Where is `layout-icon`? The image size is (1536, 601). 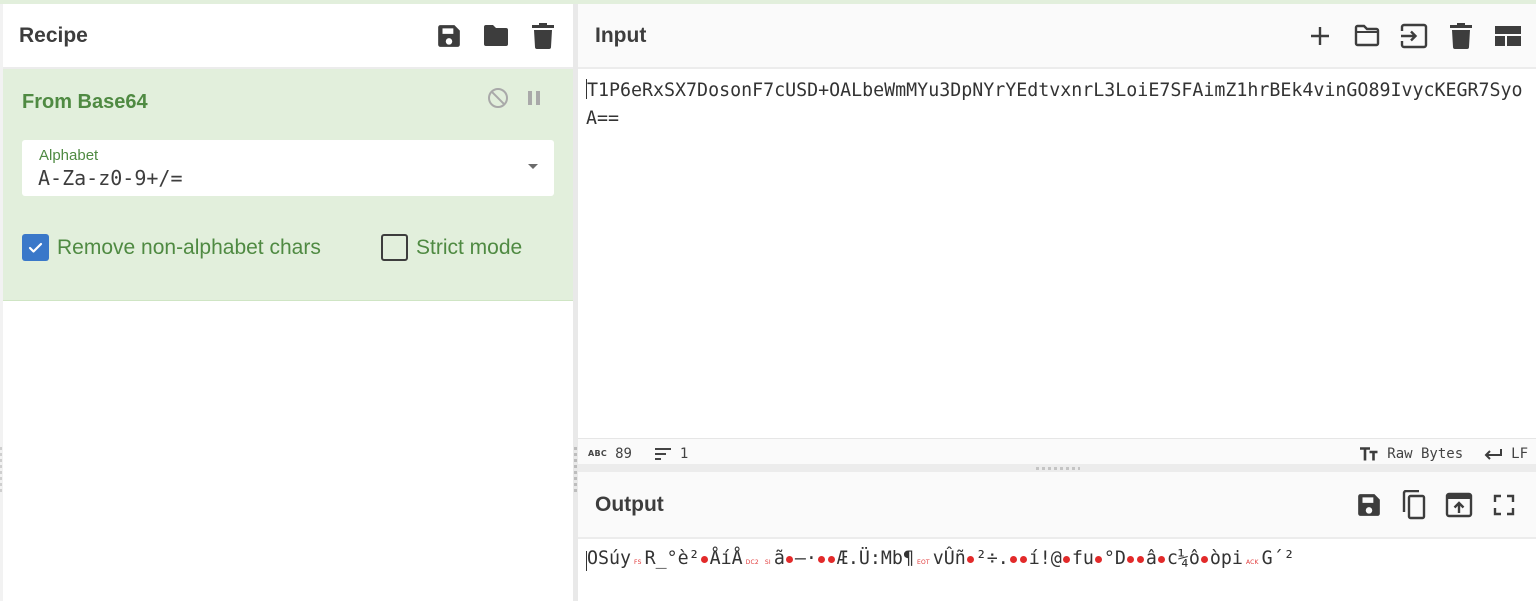 layout-icon is located at coordinates (1507, 35).